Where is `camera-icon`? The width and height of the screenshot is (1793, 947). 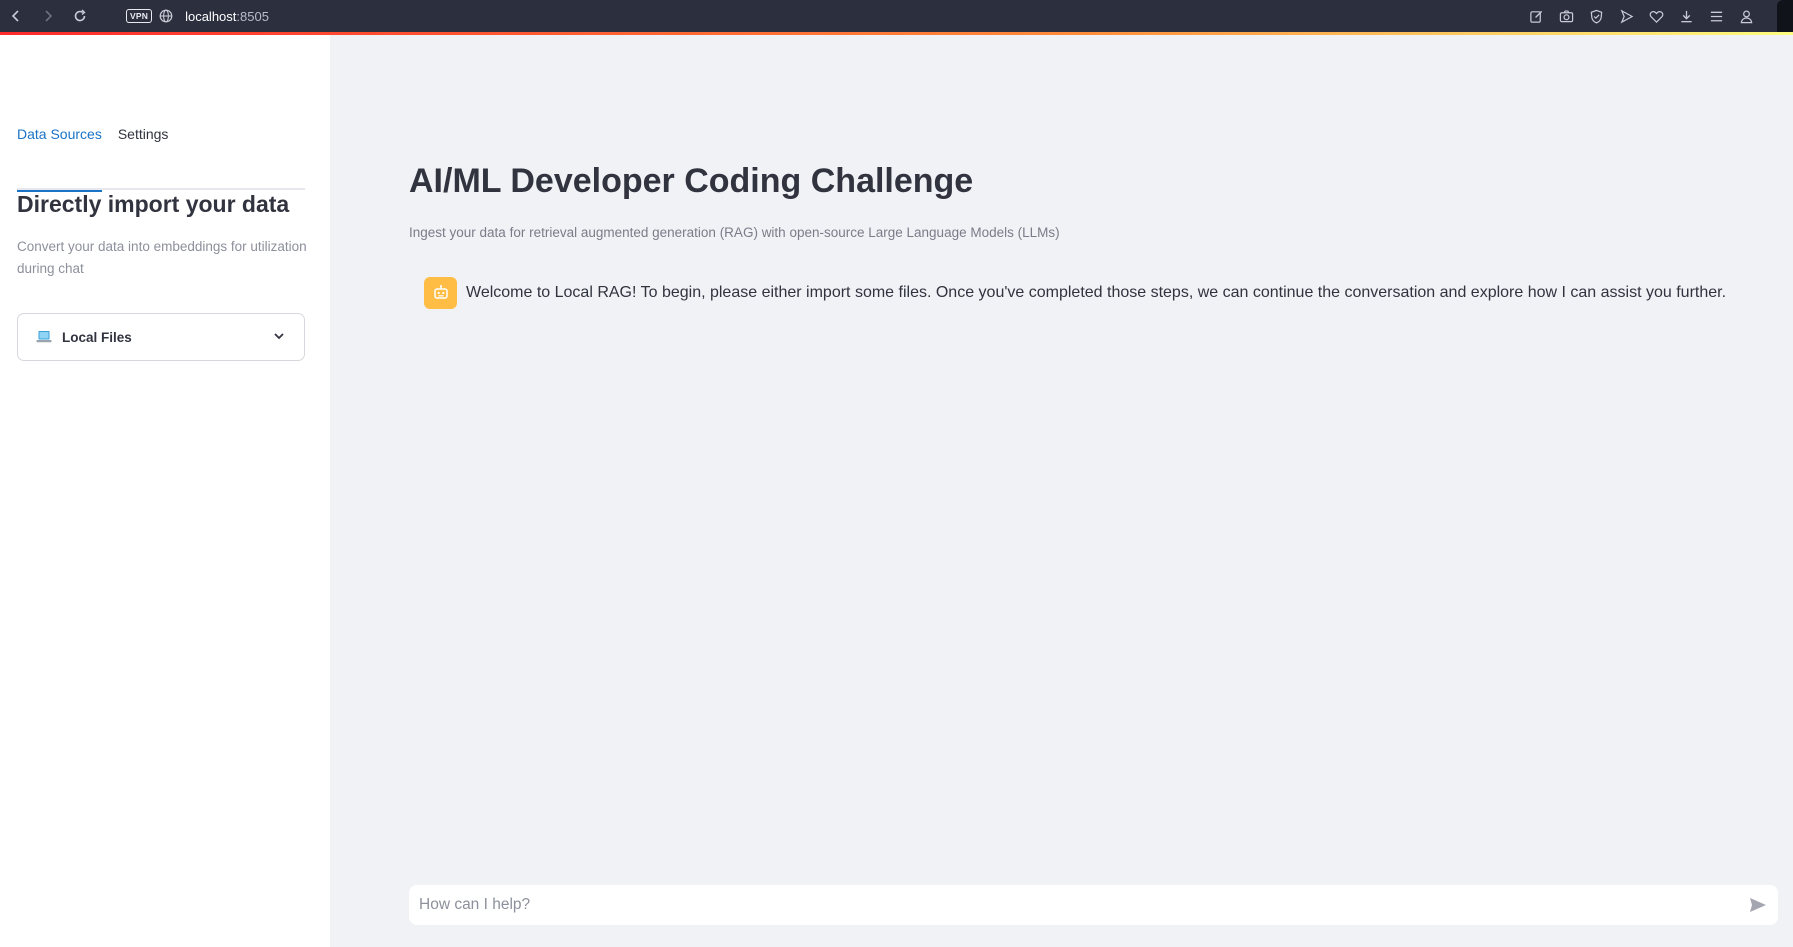 camera-icon is located at coordinates (1566, 16).